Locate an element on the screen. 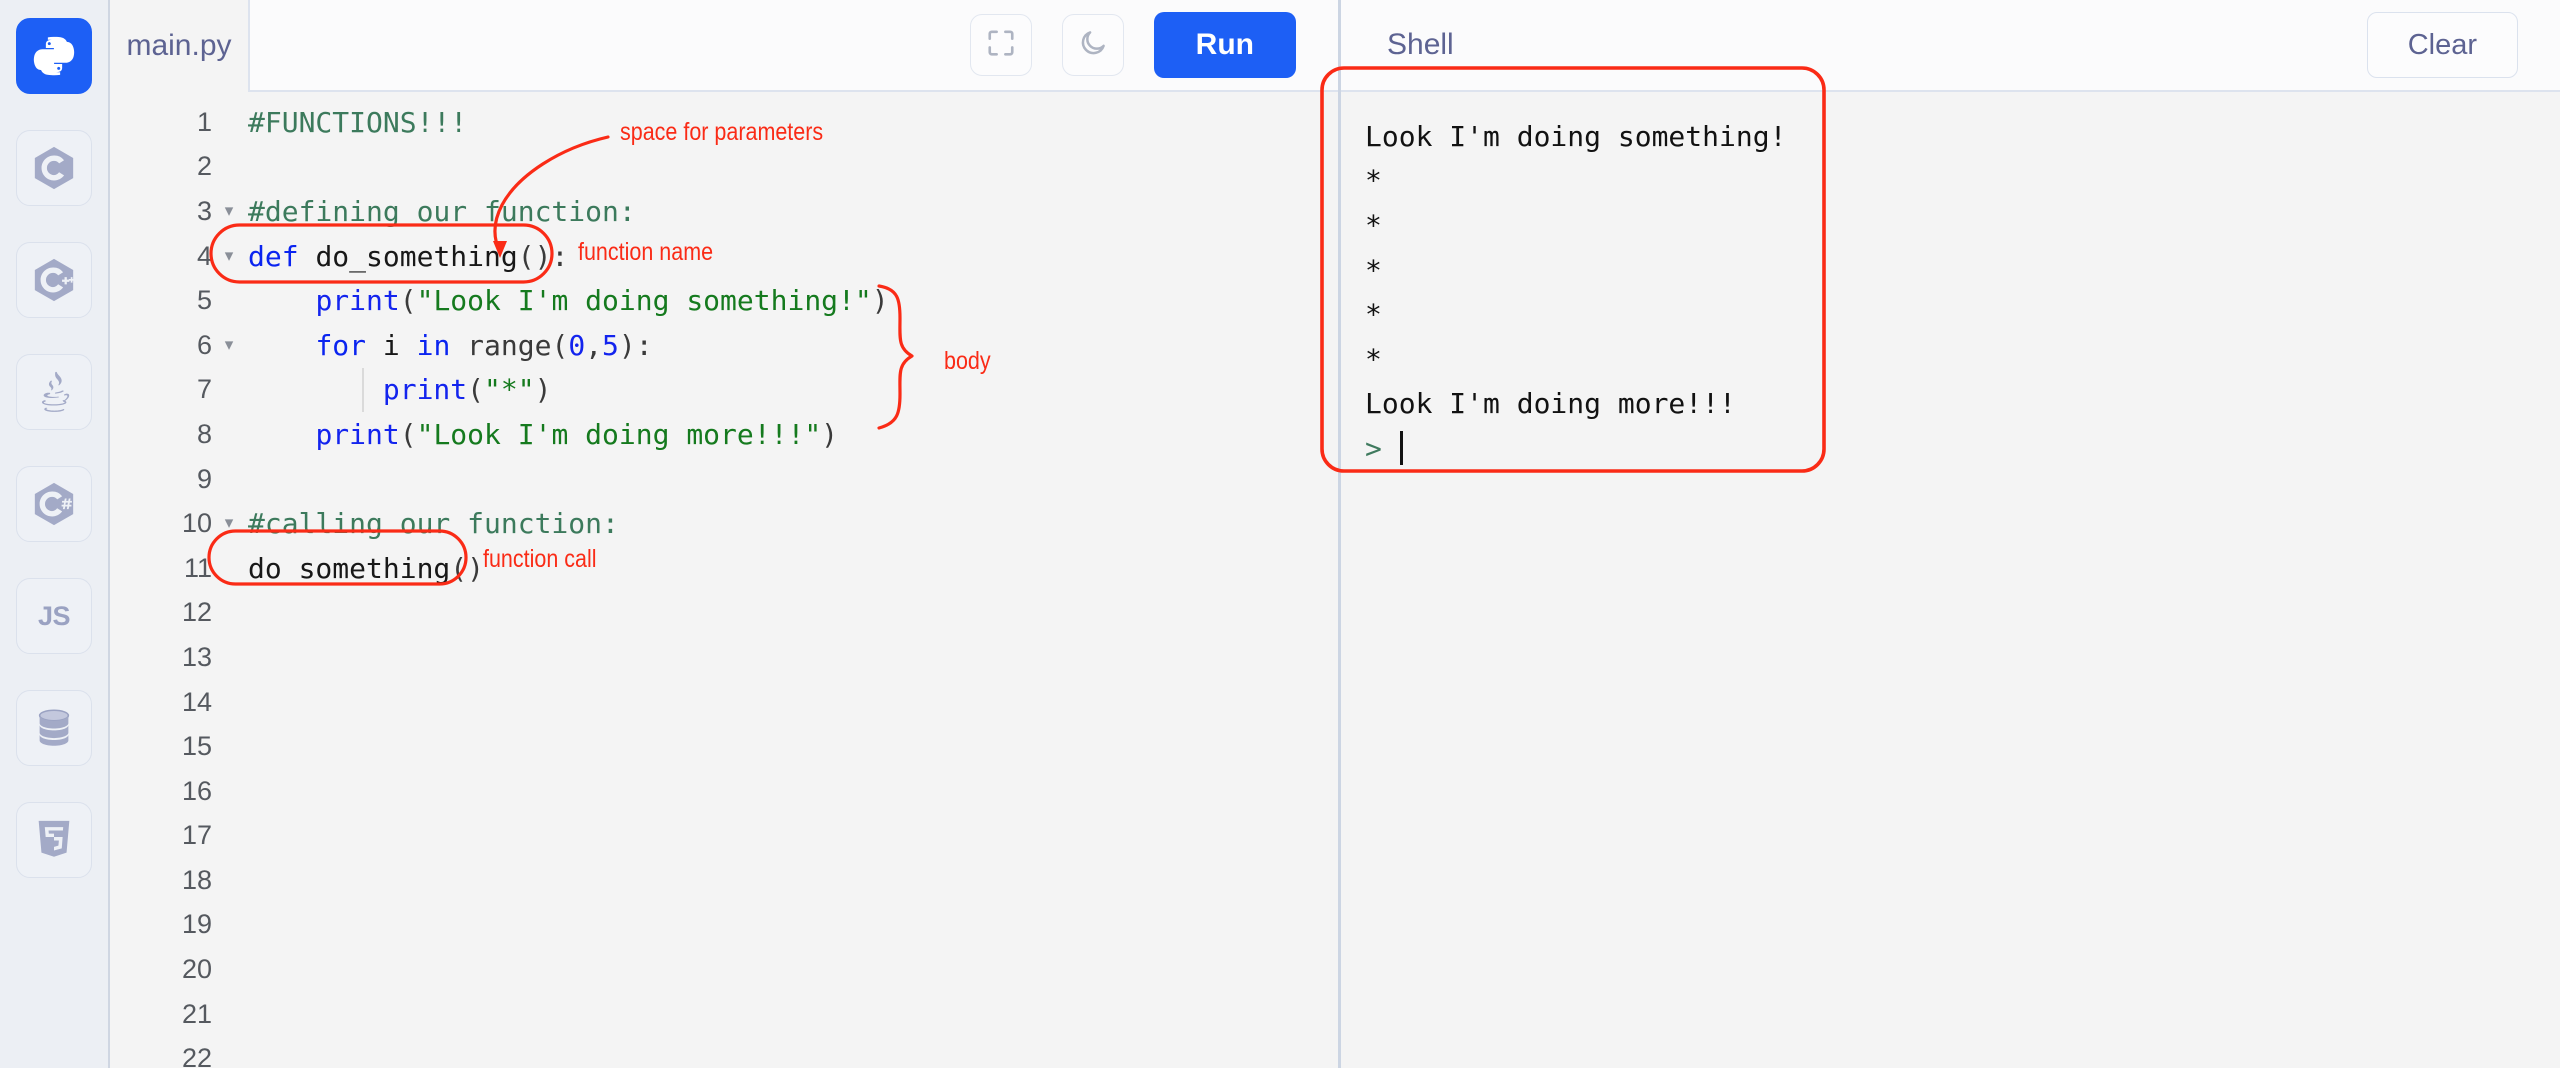 The height and width of the screenshot is (1068, 2560). shell-output-line: Look I'm doing something! is located at coordinates (1576, 136).